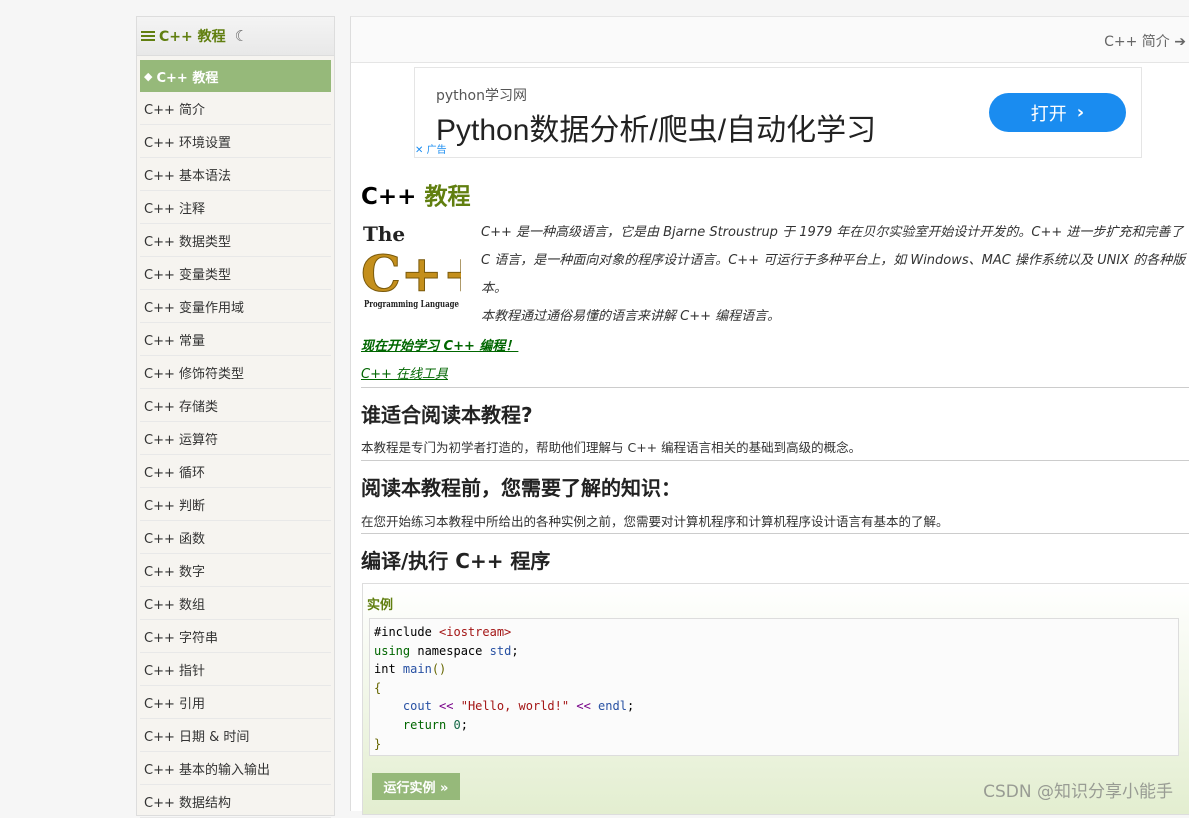 This screenshot has width=1189, height=818. I want to click on sidebar-title: C++ 教程, so click(192, 37).